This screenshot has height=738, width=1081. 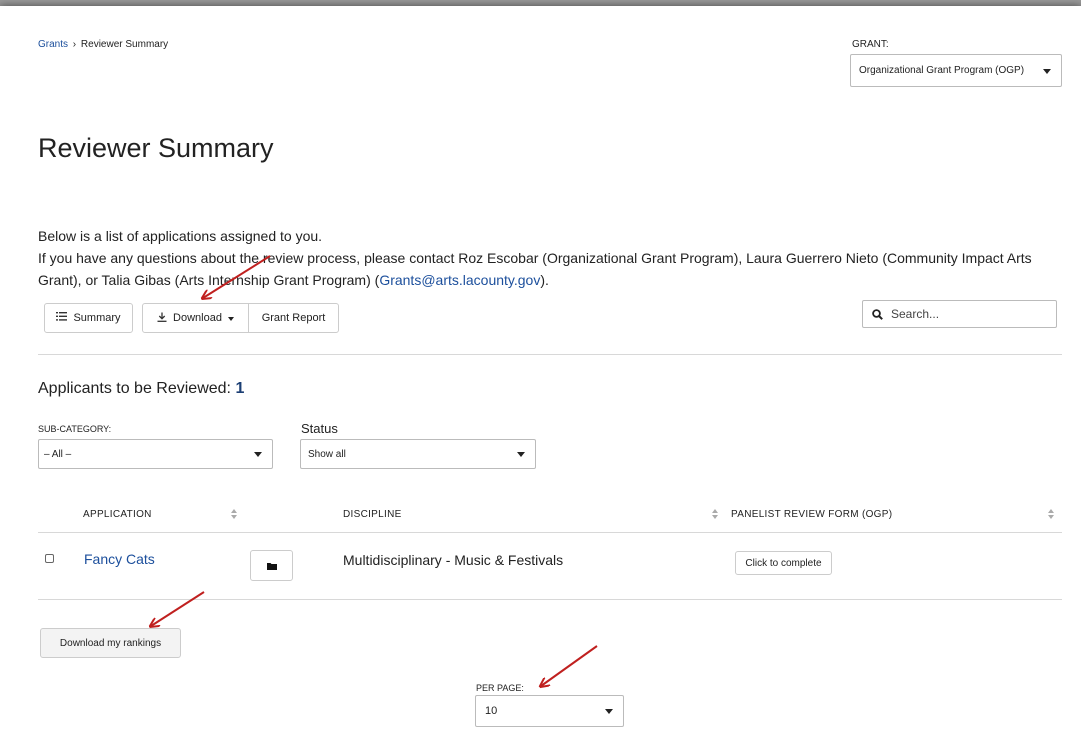 What do you see at coordinates (550, 532) in the screenshot?
I see `table-header-divider` at bounding box center [550, 532].